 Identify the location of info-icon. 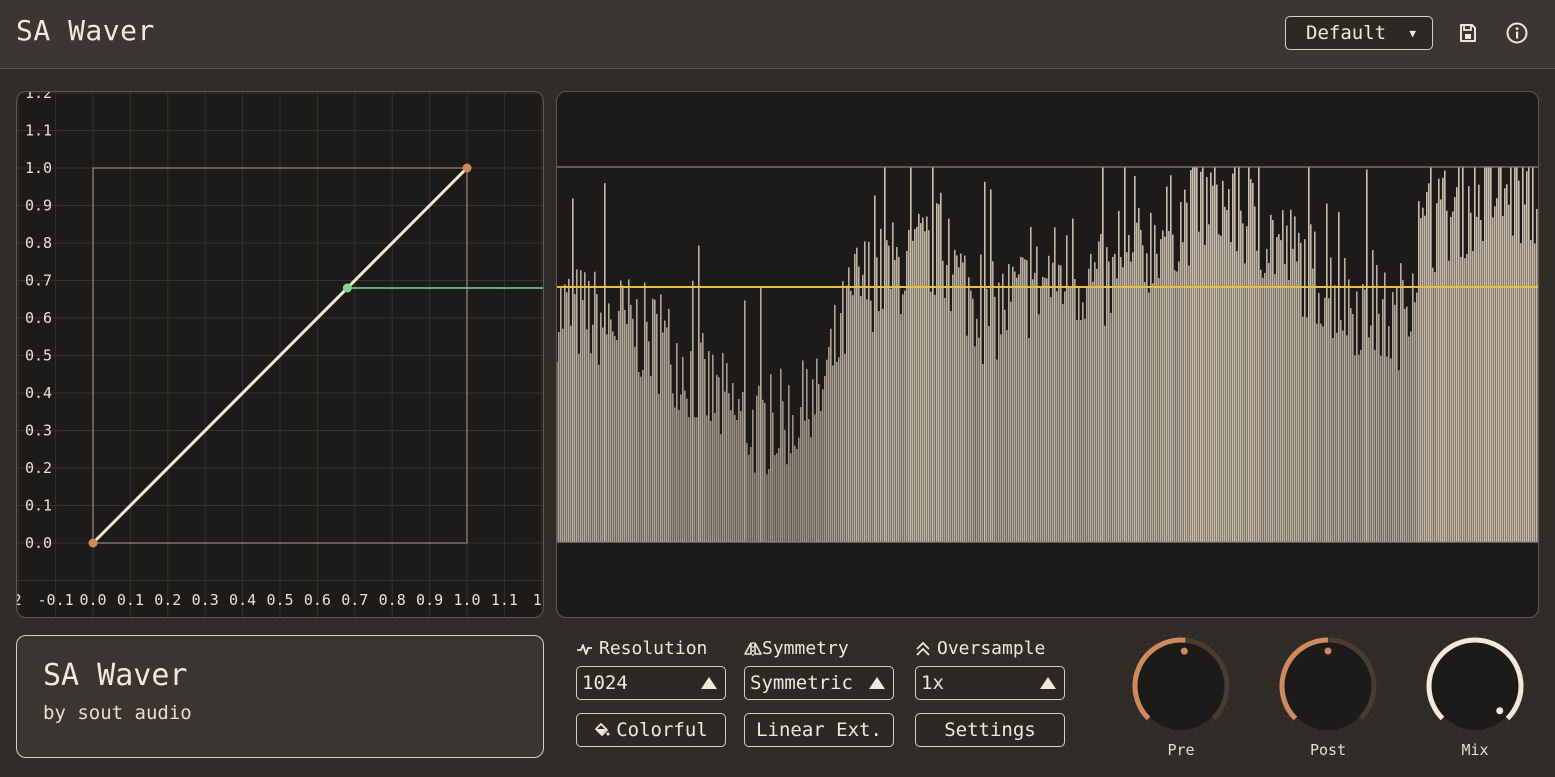
(1517, 33).